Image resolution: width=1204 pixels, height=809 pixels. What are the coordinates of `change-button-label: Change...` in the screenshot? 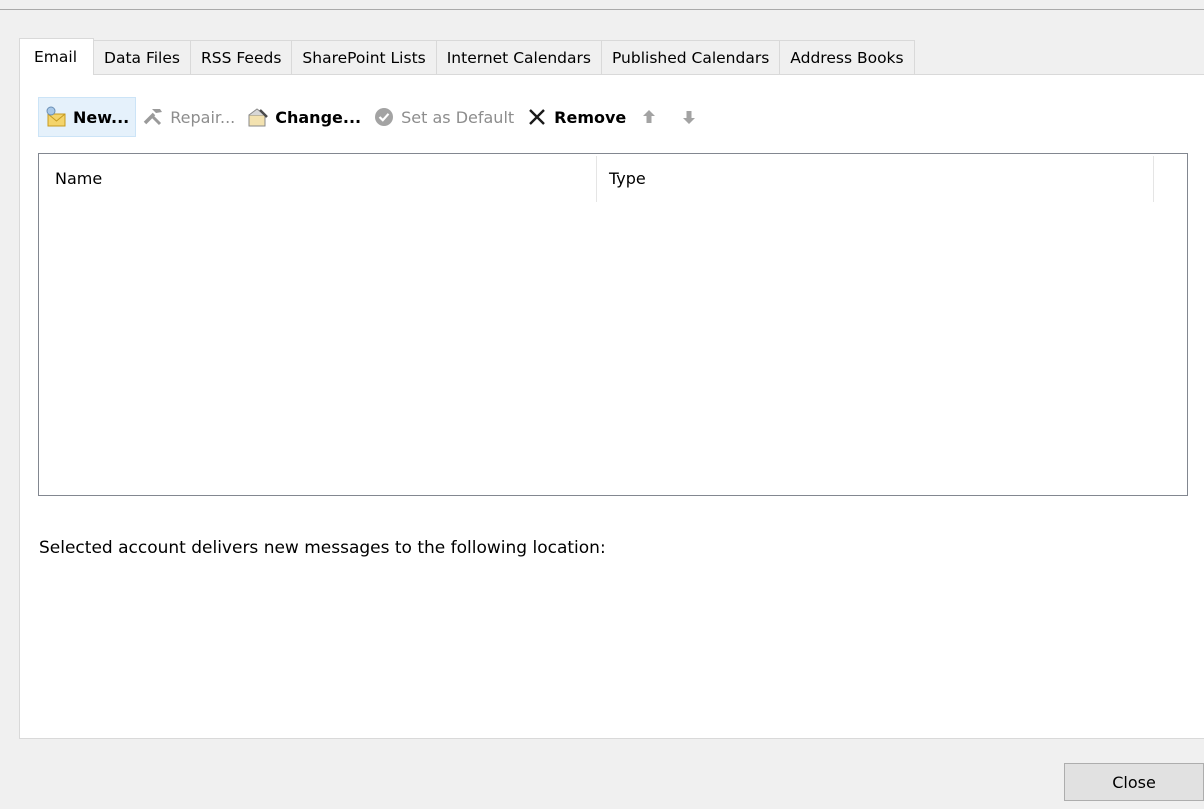 It's located at (318, 117).